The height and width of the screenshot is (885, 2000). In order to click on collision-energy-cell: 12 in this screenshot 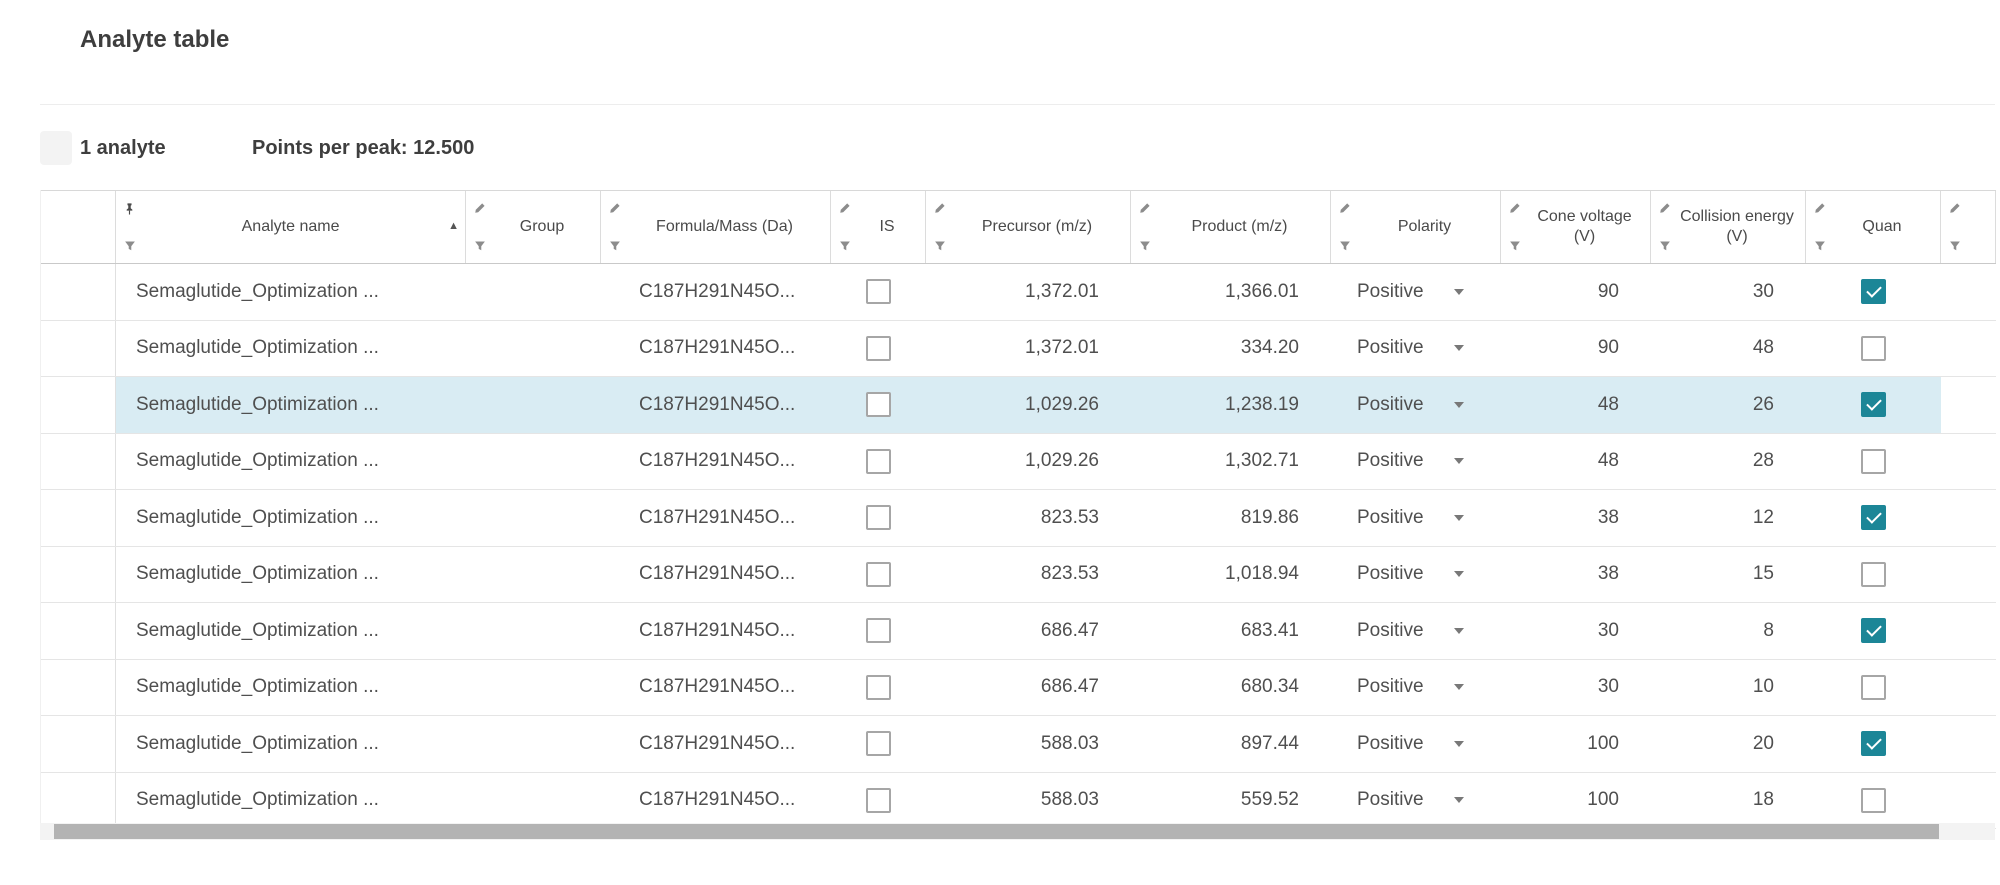, I will do `click(1728, 518)`.